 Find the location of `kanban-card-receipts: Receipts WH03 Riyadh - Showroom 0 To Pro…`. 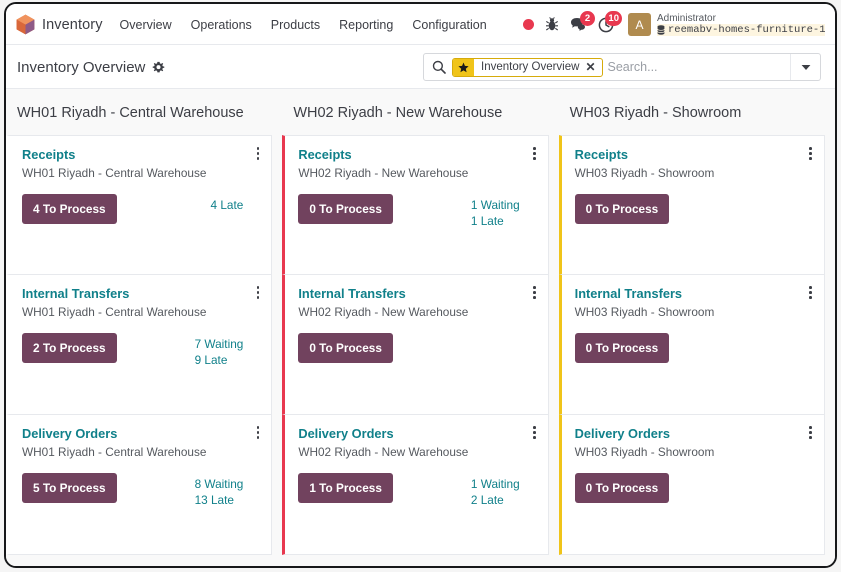

kanban-card-receipts: Receipts WH03 Riyadh - Showroom 0 To Pro… is located at coordinates (691, 205).